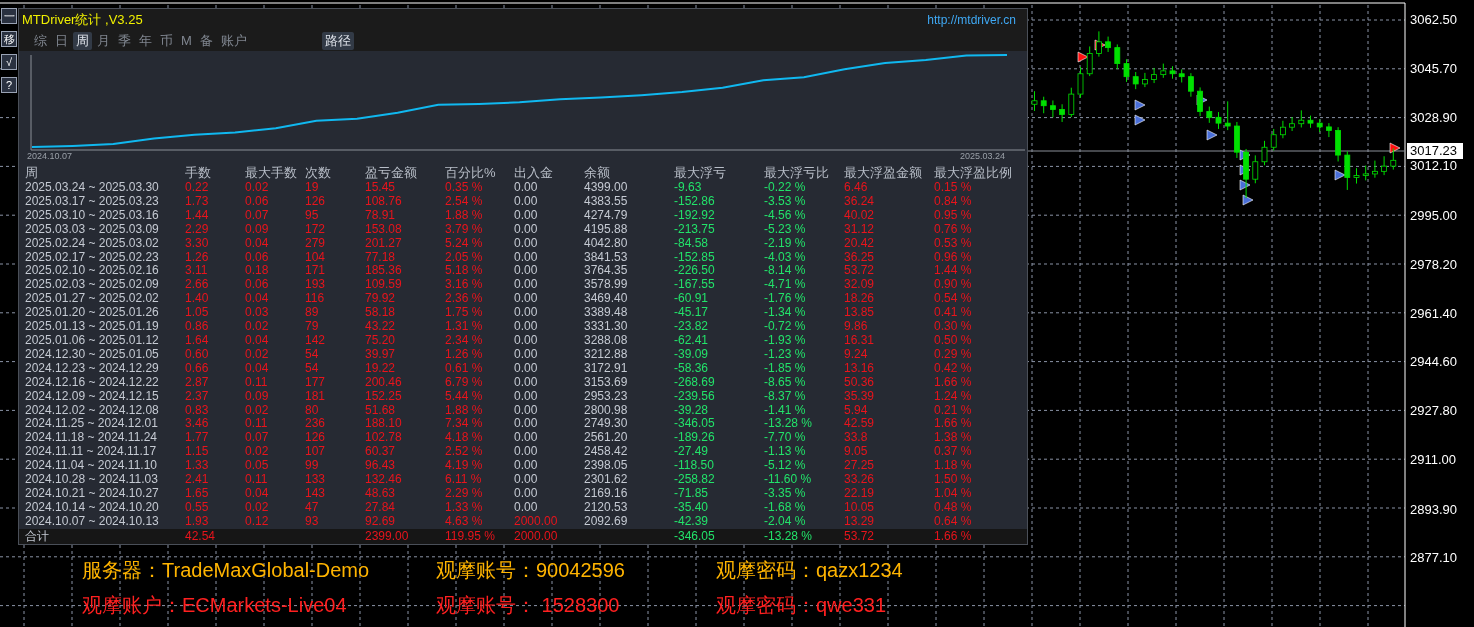 The width and height of the screenshot is (1474, 627). What do you see at coordinates (953, 395) in the screenshot?
I see `table-cell: 1.24 %` at bounding box center [953, 395].